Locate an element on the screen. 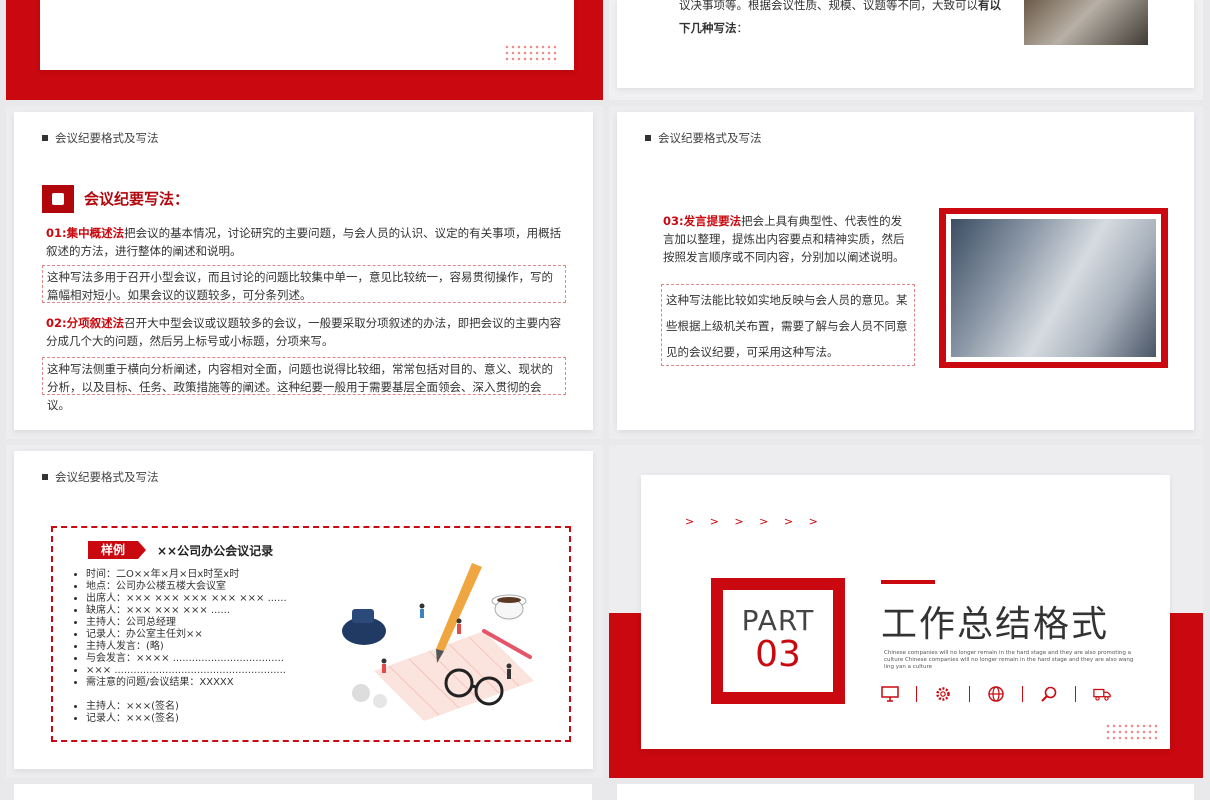  globe-icon is located at coordinates (996, 694).